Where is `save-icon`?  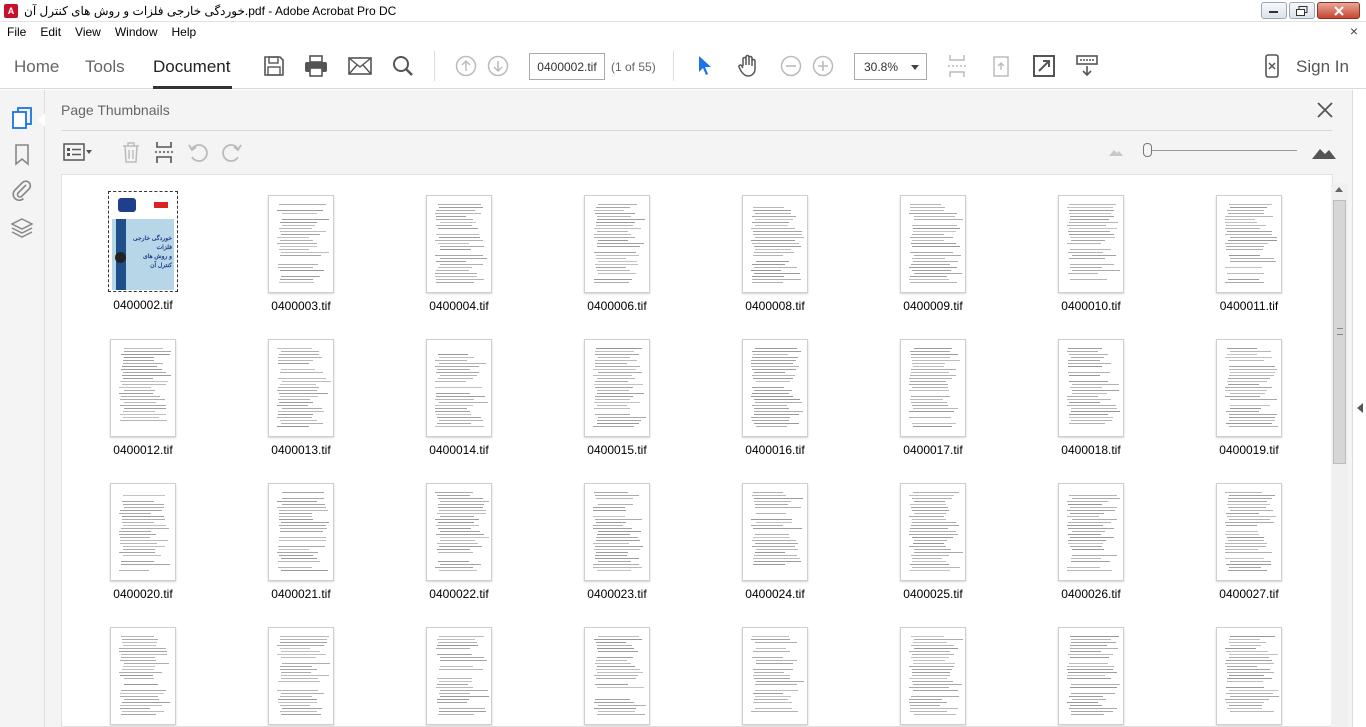
save-icon is located at coordinates (274, 66).